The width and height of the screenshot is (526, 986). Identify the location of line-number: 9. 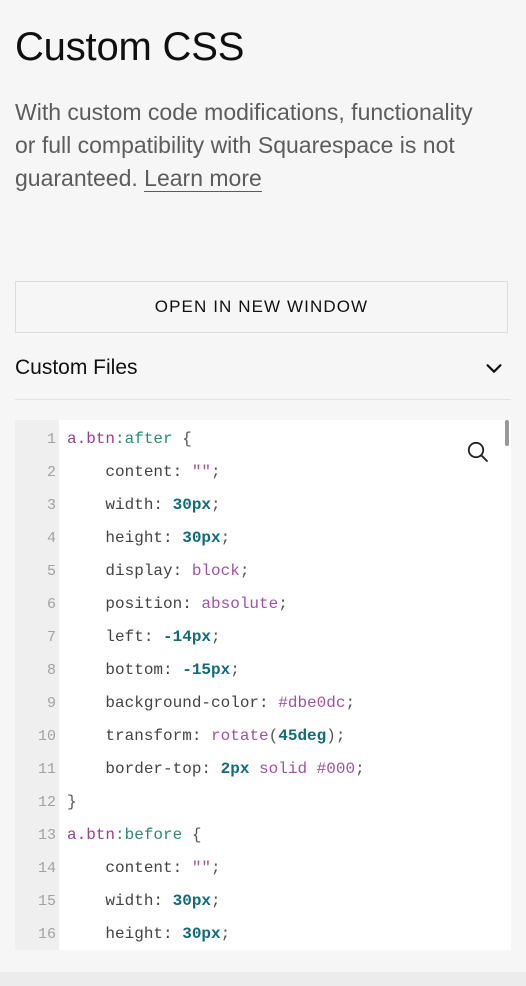
(51, 703).